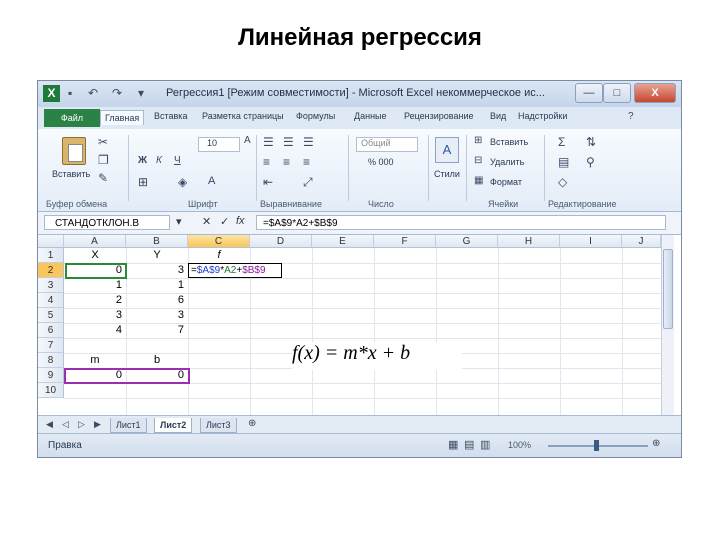  What do you see at coordinates (95, 255) in the screenshot?
I see `cell-a1: X` at bounding box center [95, 255].